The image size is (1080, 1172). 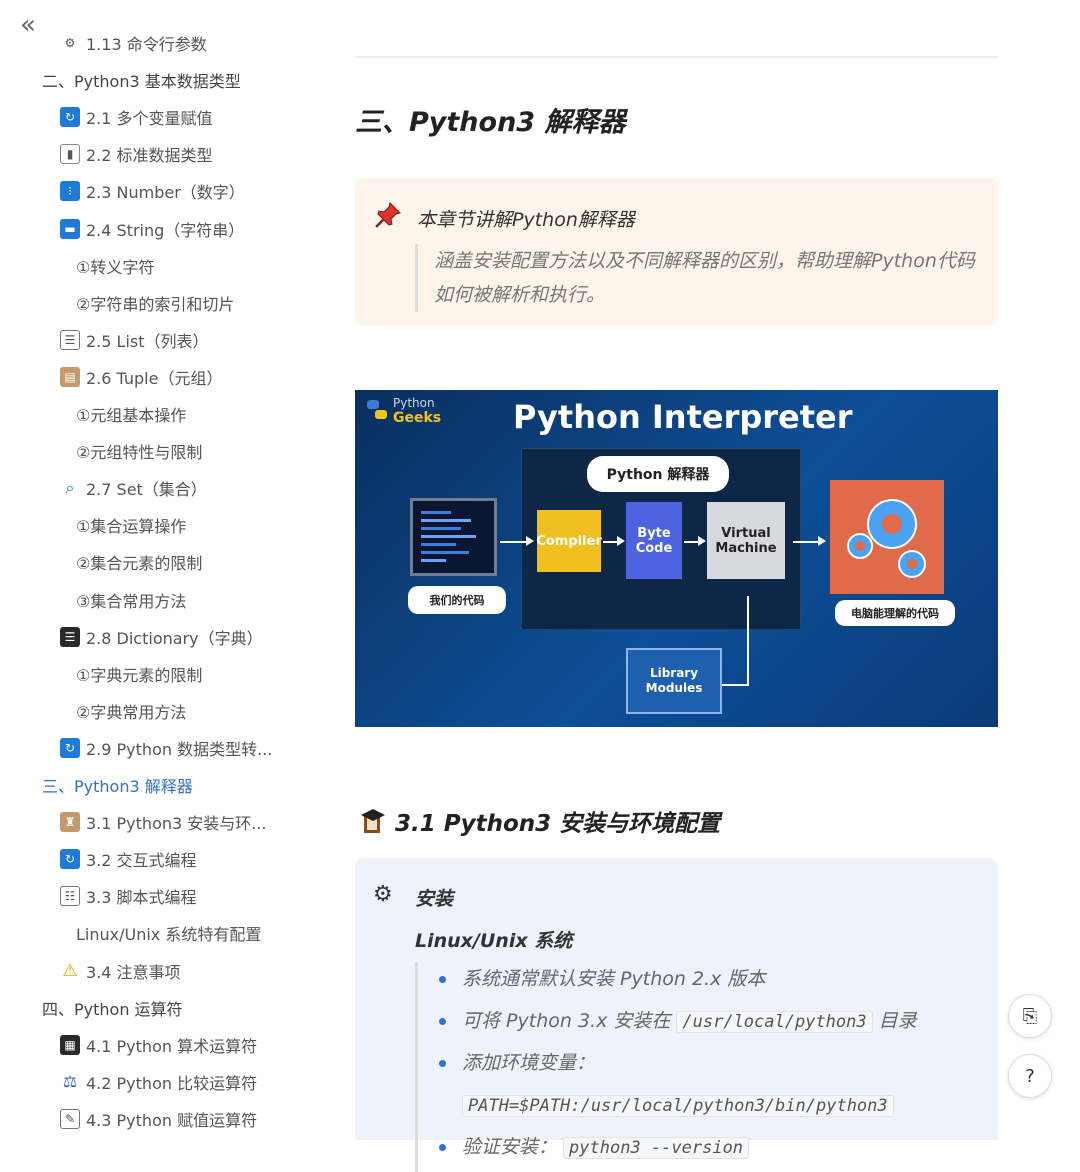 I want to click on toc-item: ▦ 4.1 Python 算术运算符, so click(x=158, y=1045).